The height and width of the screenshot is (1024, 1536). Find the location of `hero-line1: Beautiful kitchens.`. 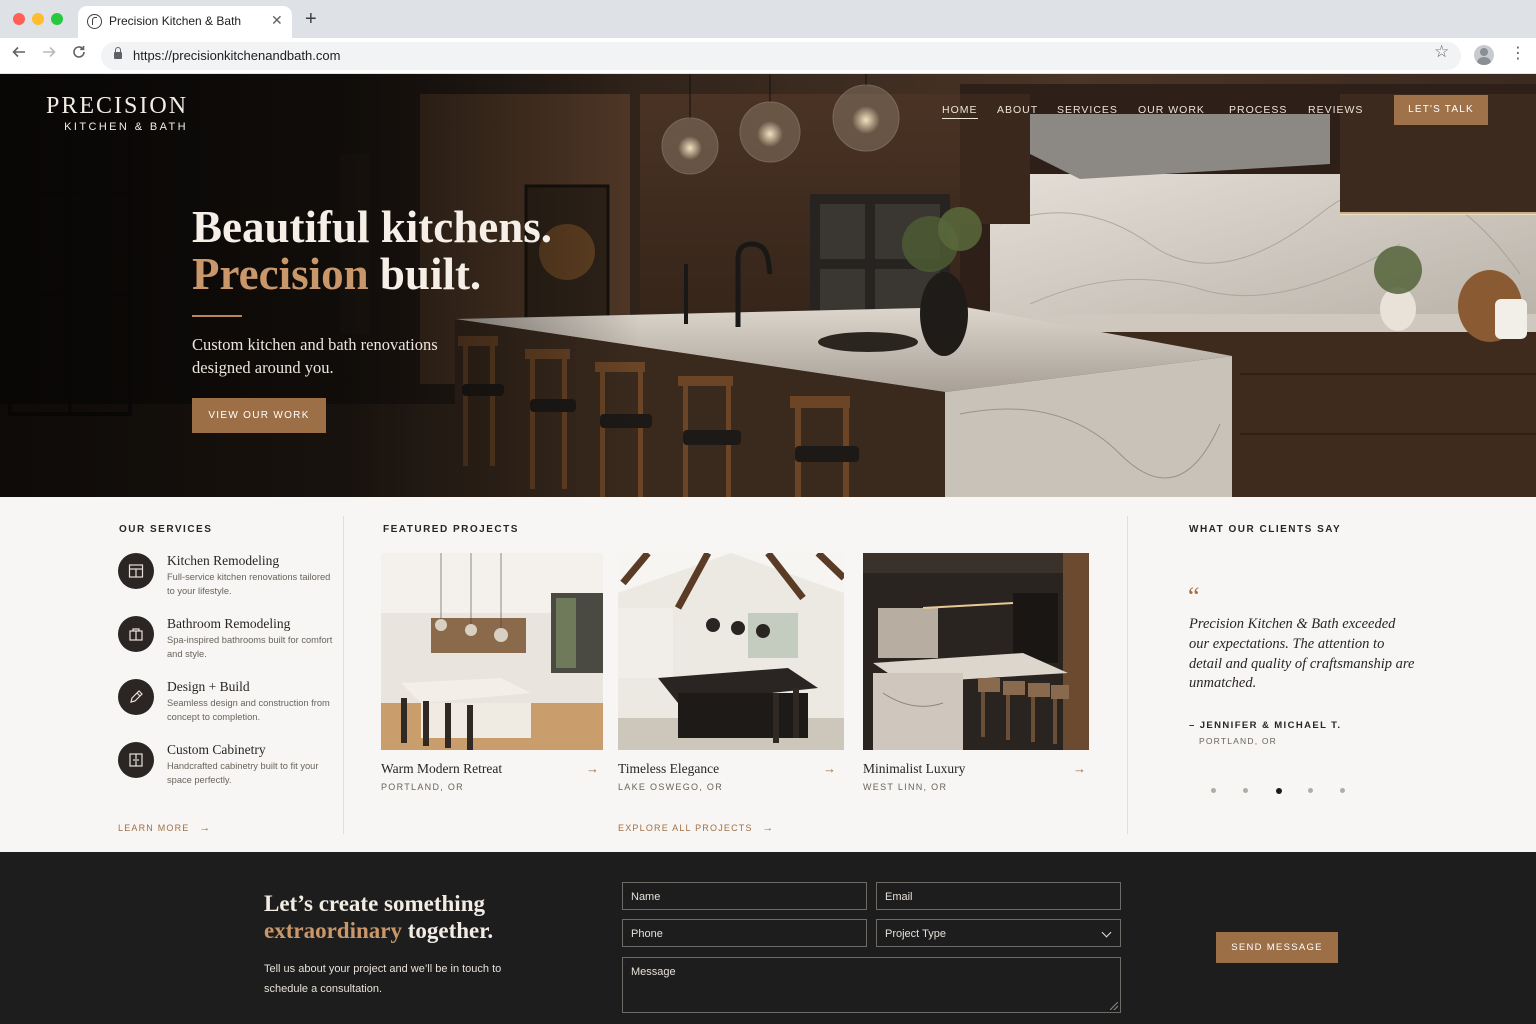

hero-line1: Beautiful kitchens. is located at coordinates (372, 227).